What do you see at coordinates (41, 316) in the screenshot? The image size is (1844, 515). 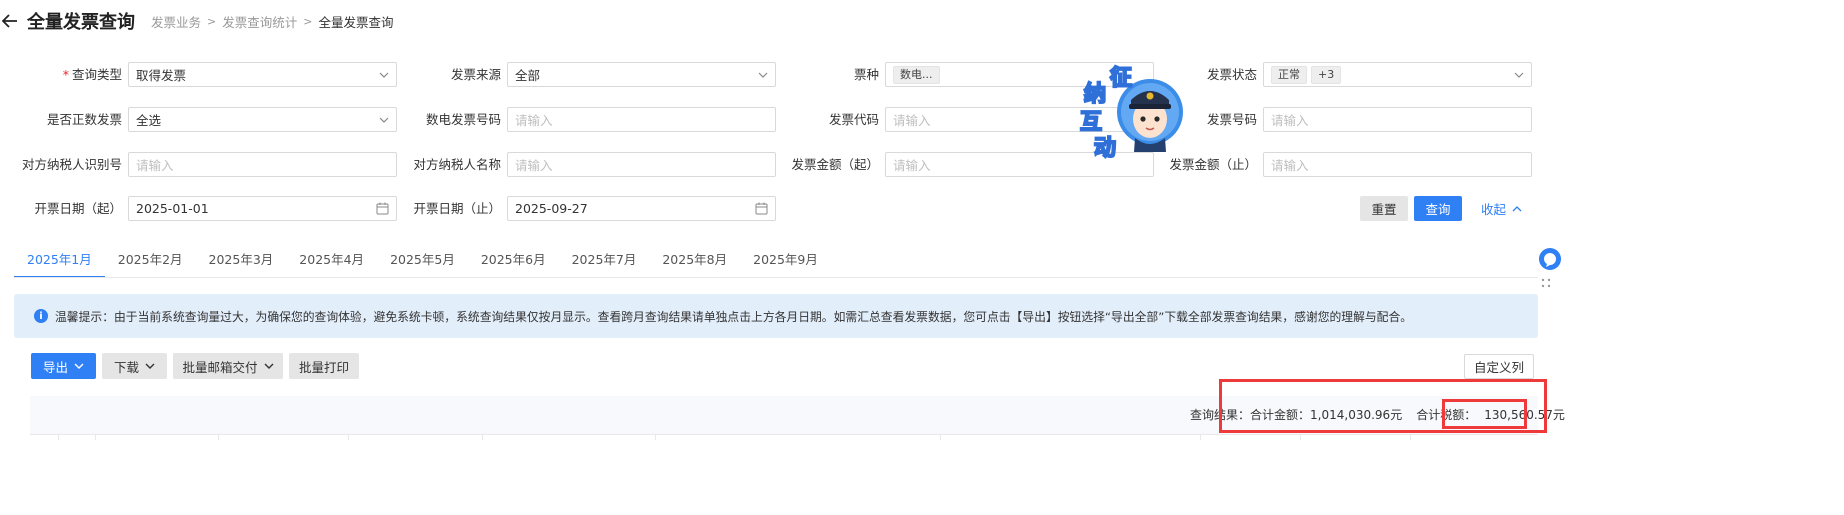 I see `info-icon: i` at bounding box center [41, 316].